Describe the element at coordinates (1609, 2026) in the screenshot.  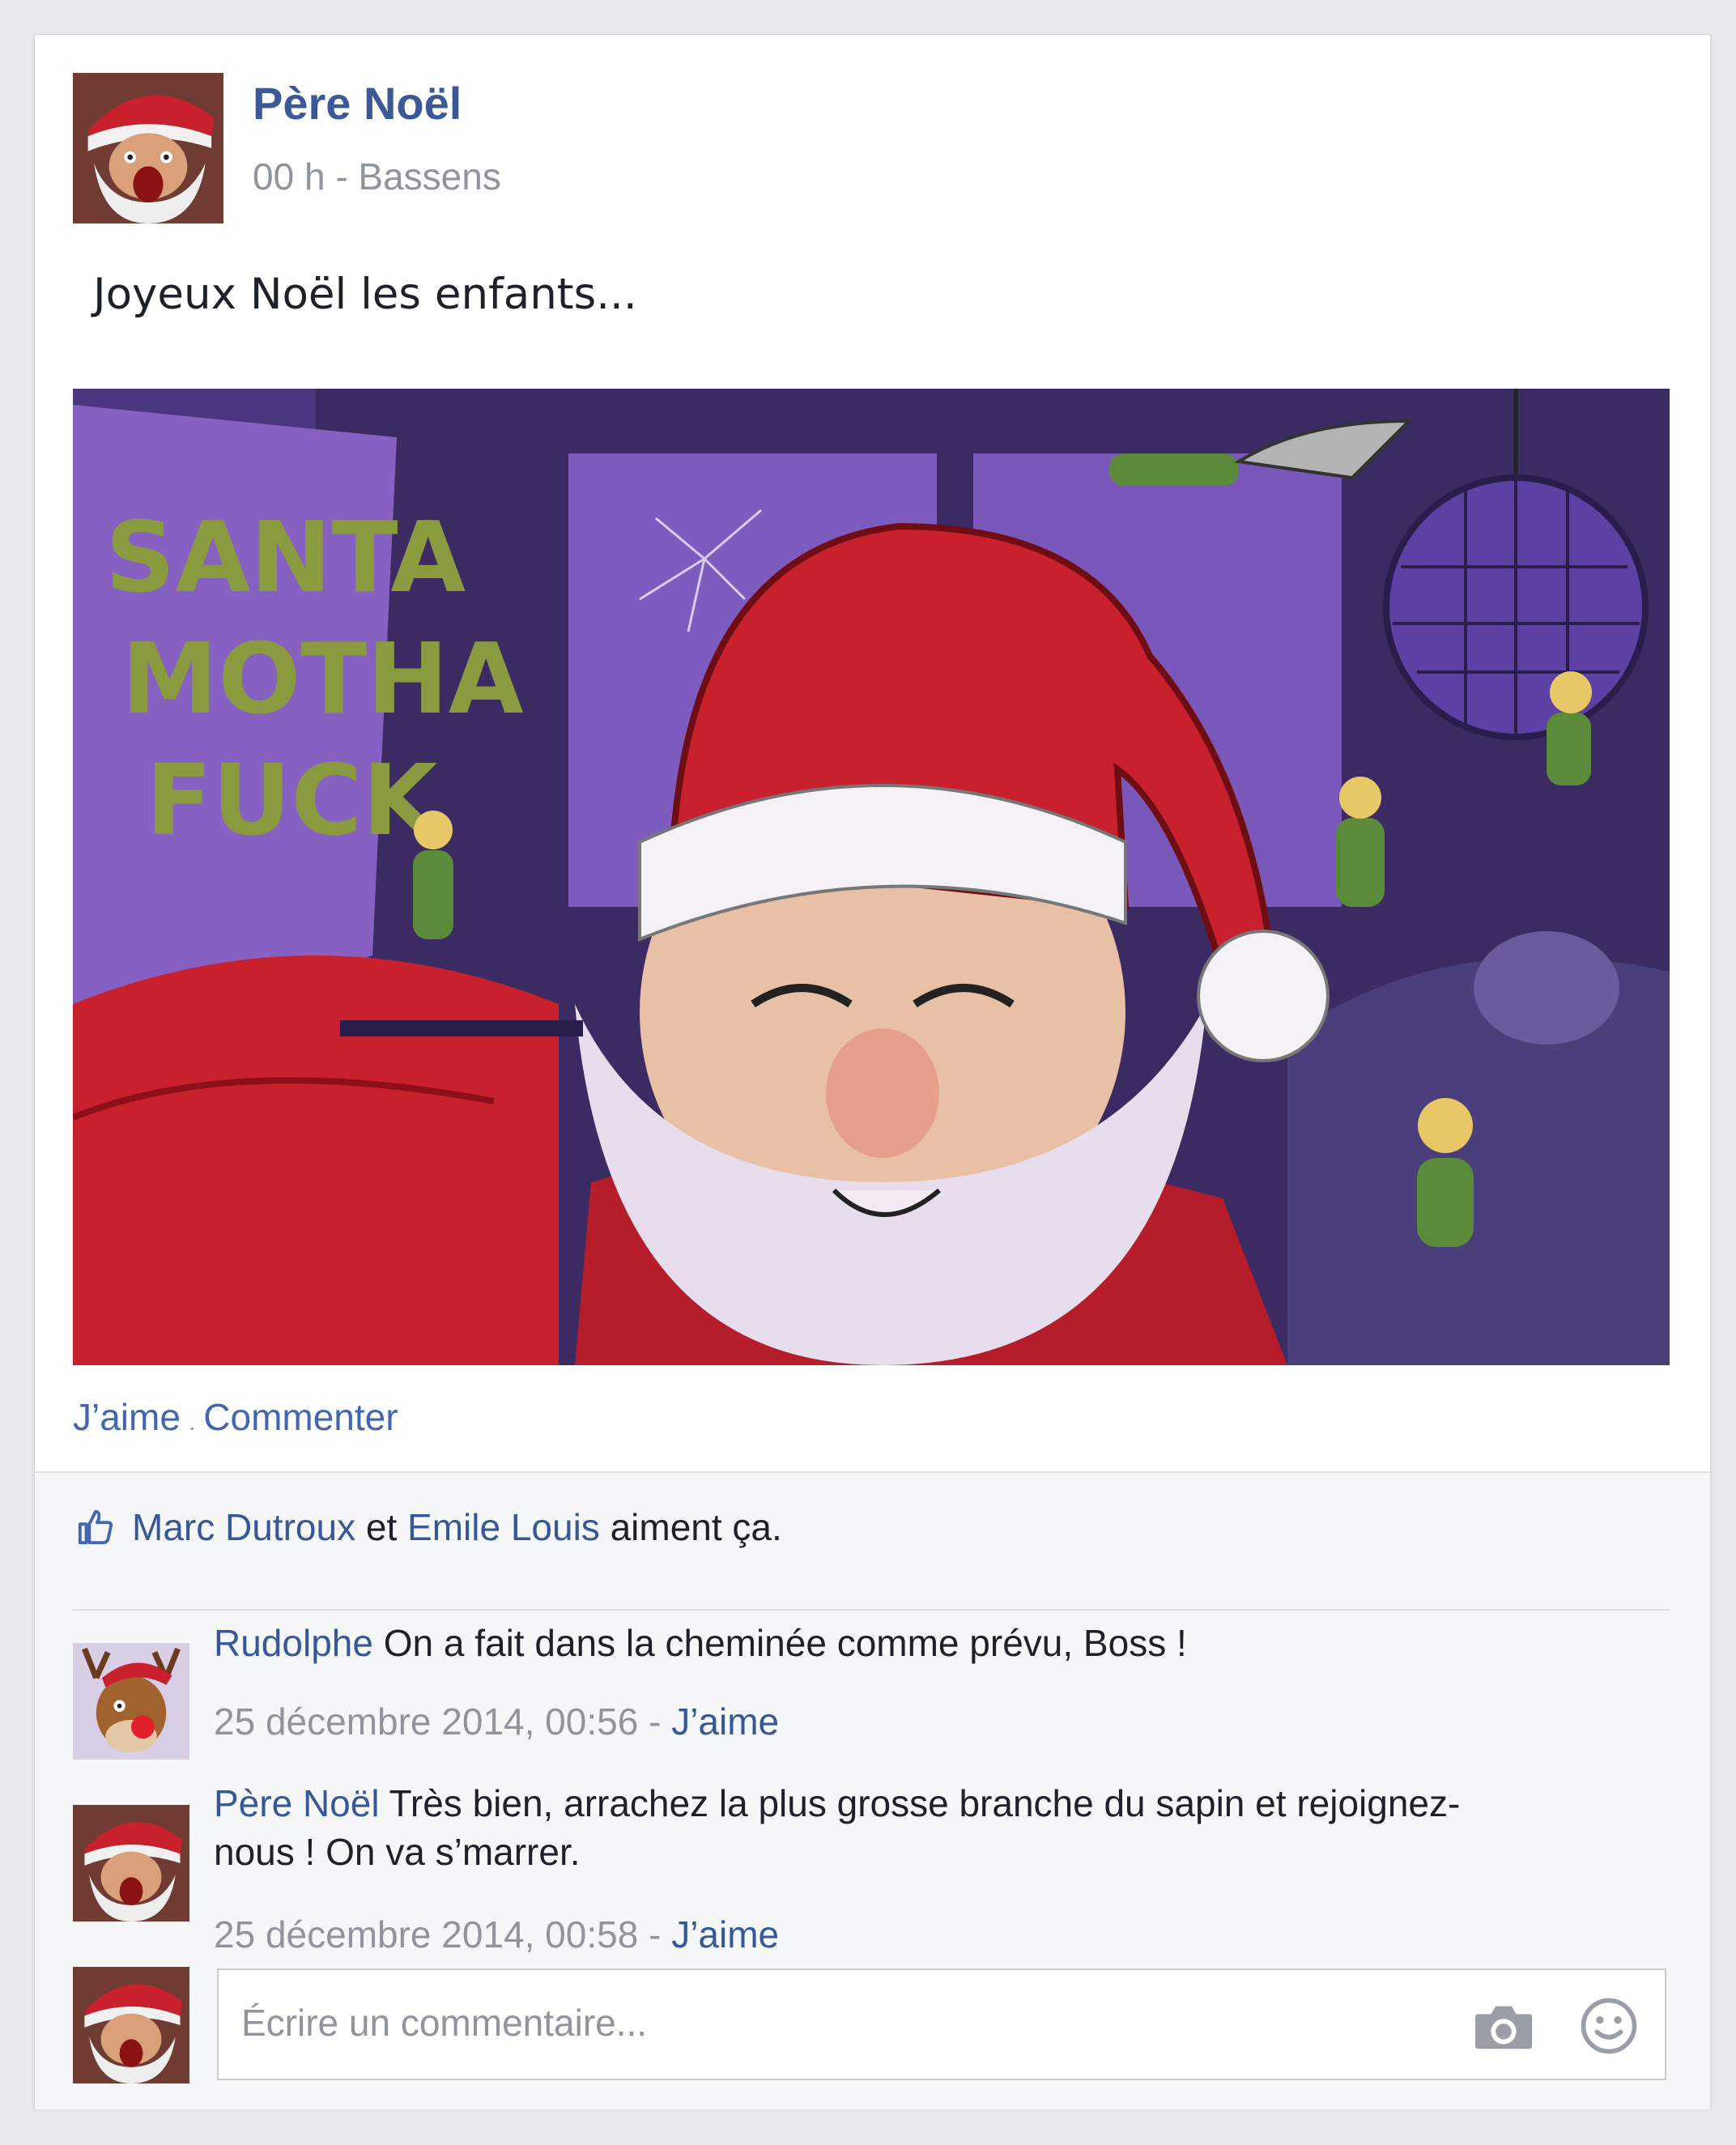
I see `smiley-icon` at that location.